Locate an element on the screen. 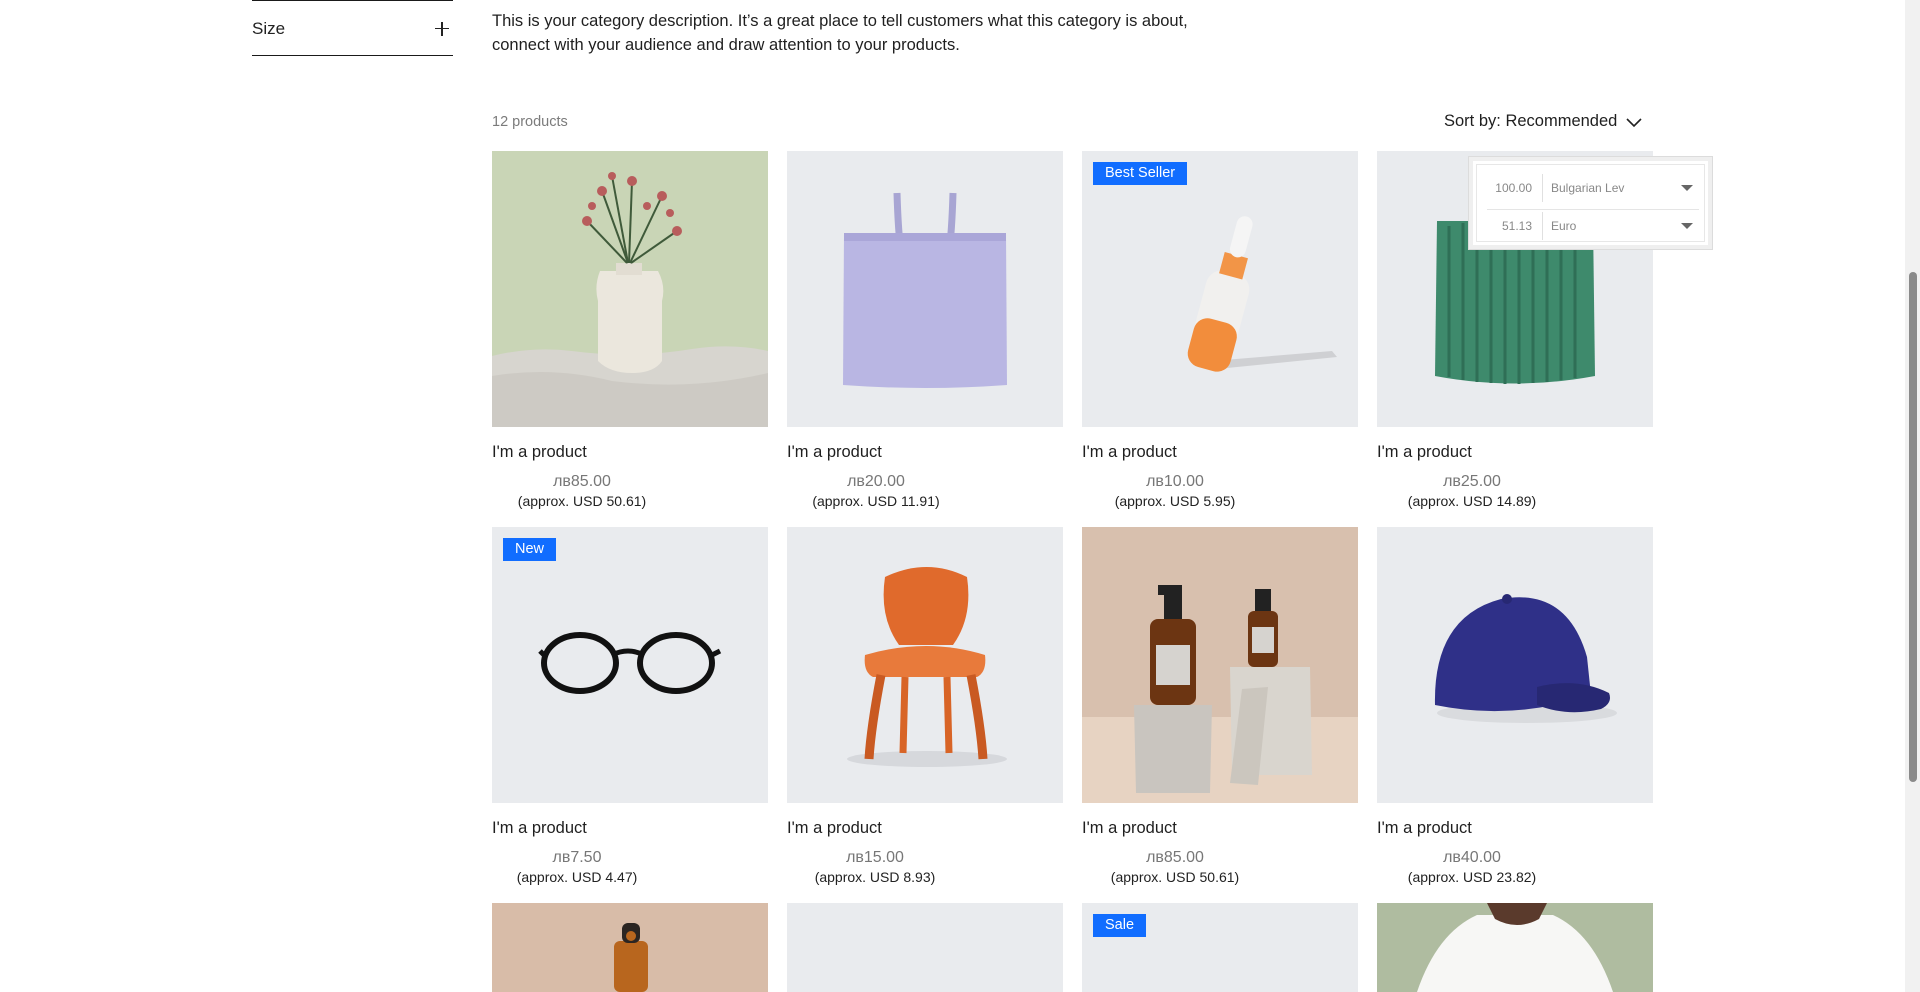 This screenshot has width=1920, height=992. product-badge: Sale is located at coordinates (1120, 925).